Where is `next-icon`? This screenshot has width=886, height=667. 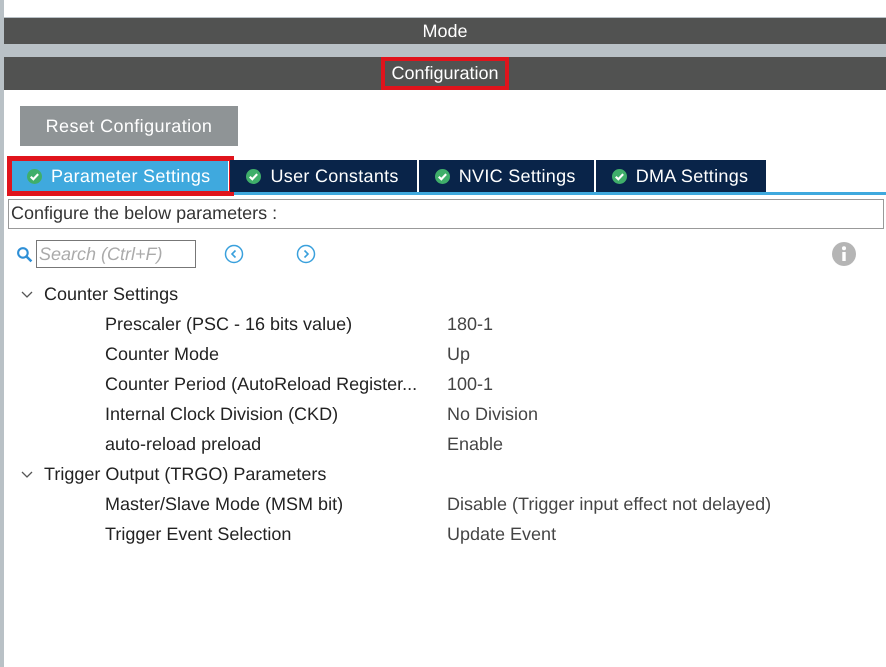
next-icon is located at coordinates (306, 254).